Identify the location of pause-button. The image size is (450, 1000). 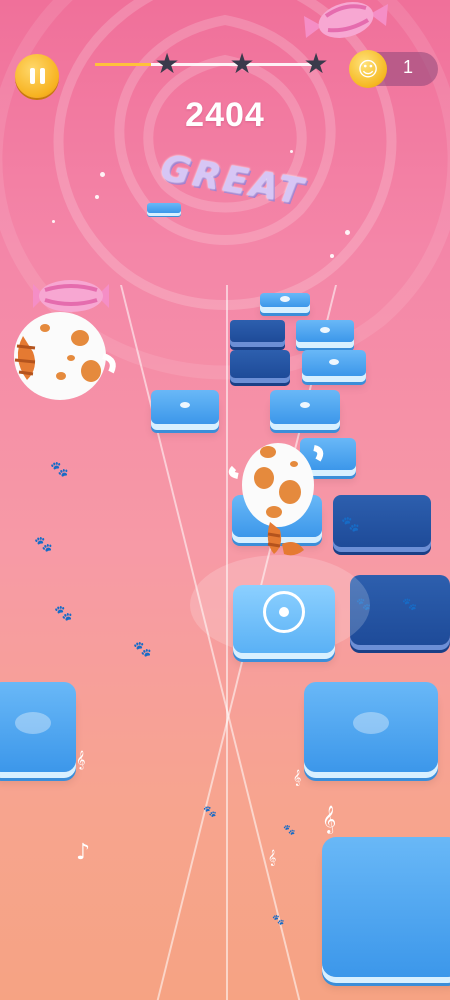
(37, 76).